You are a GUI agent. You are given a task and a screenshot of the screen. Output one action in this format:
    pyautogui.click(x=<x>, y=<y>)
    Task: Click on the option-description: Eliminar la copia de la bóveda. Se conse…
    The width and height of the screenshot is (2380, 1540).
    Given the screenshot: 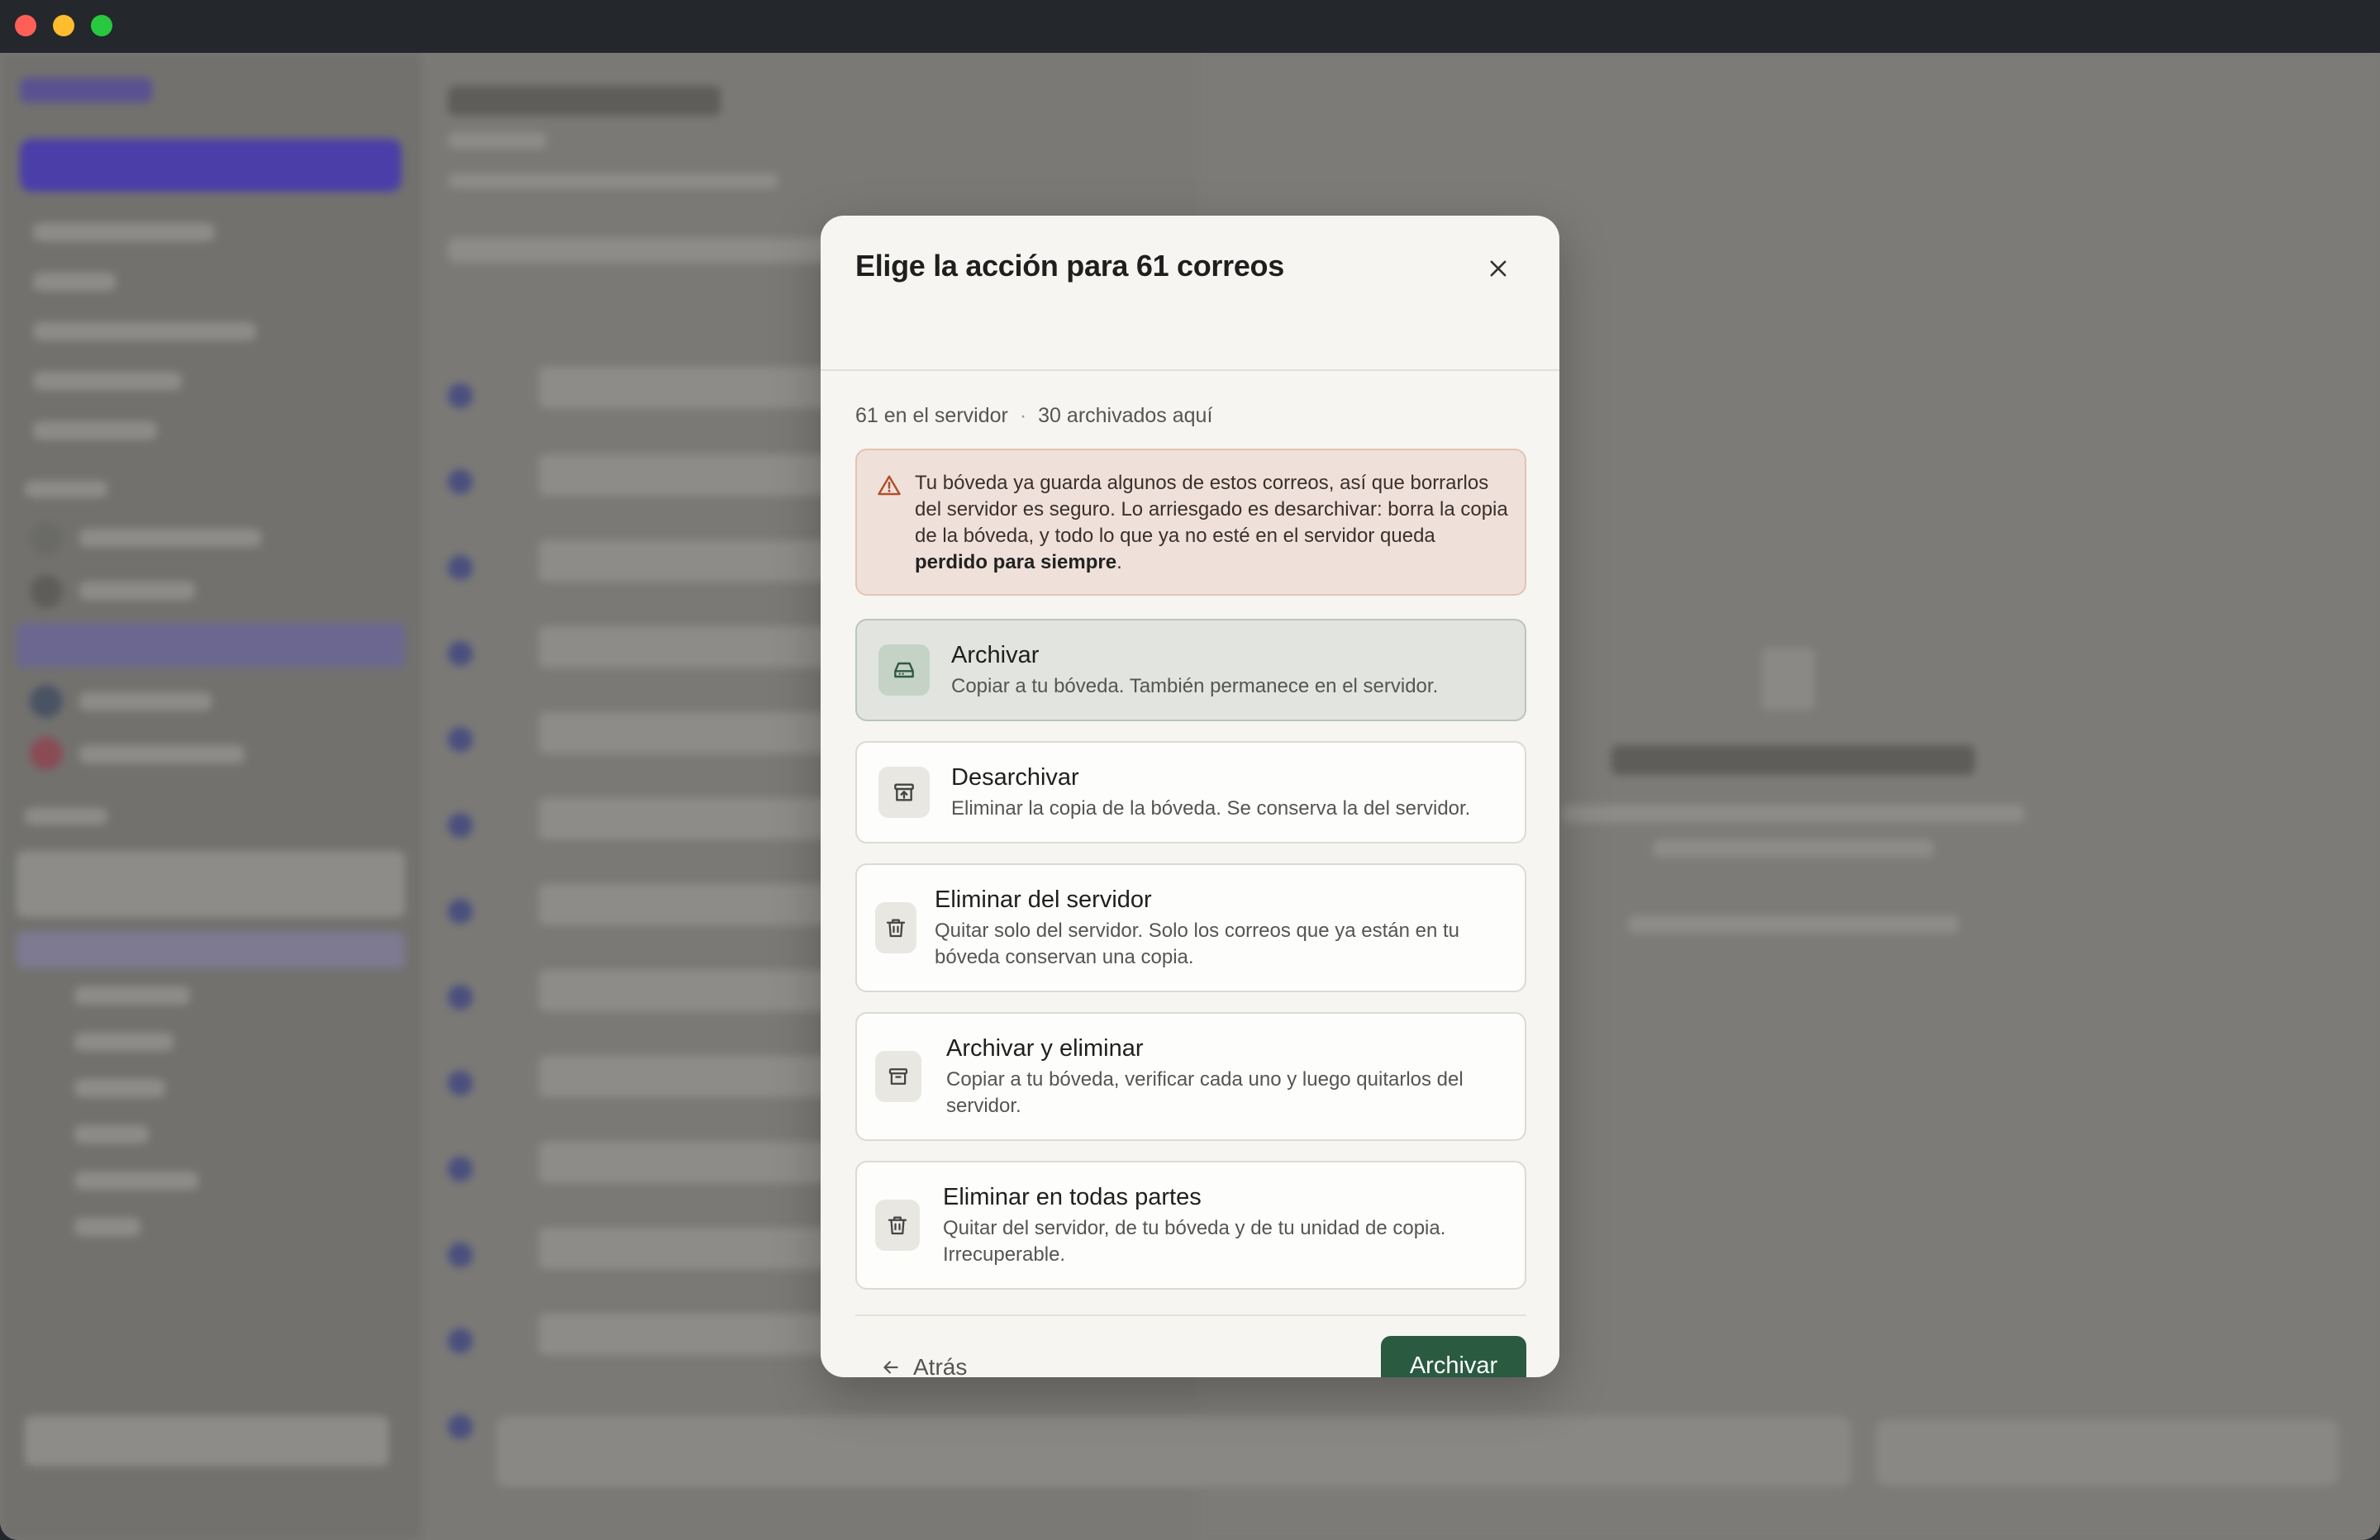 What is the action you would take?
    pyautogui.click(x=1211, y=809)
    